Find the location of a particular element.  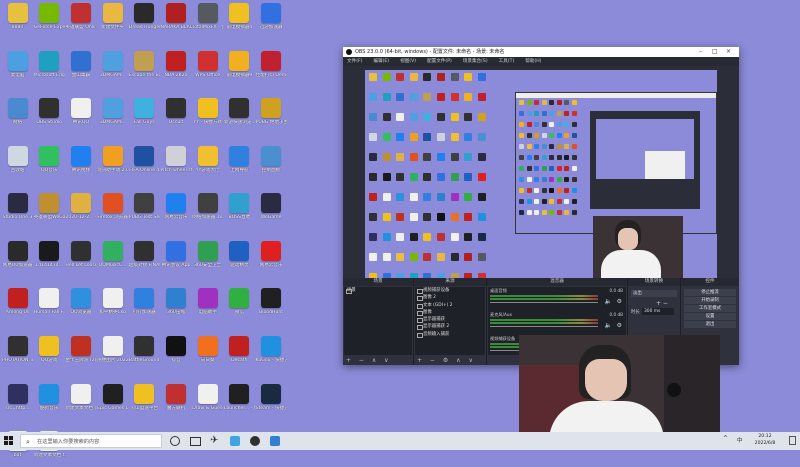

control-button: 设置 is located at coordinates (710, 316).